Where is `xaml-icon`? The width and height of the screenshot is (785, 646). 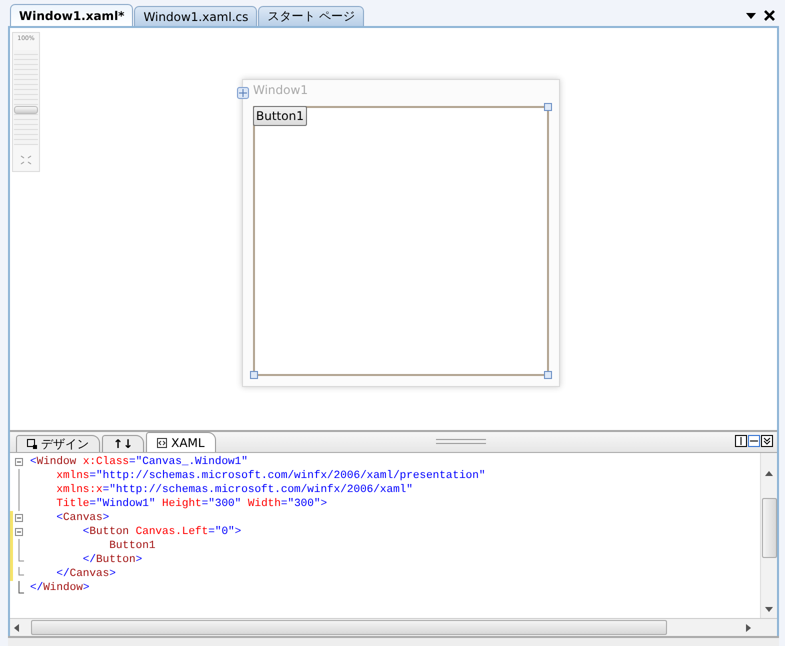
xaml-icon is located at coordinates (162, 443).